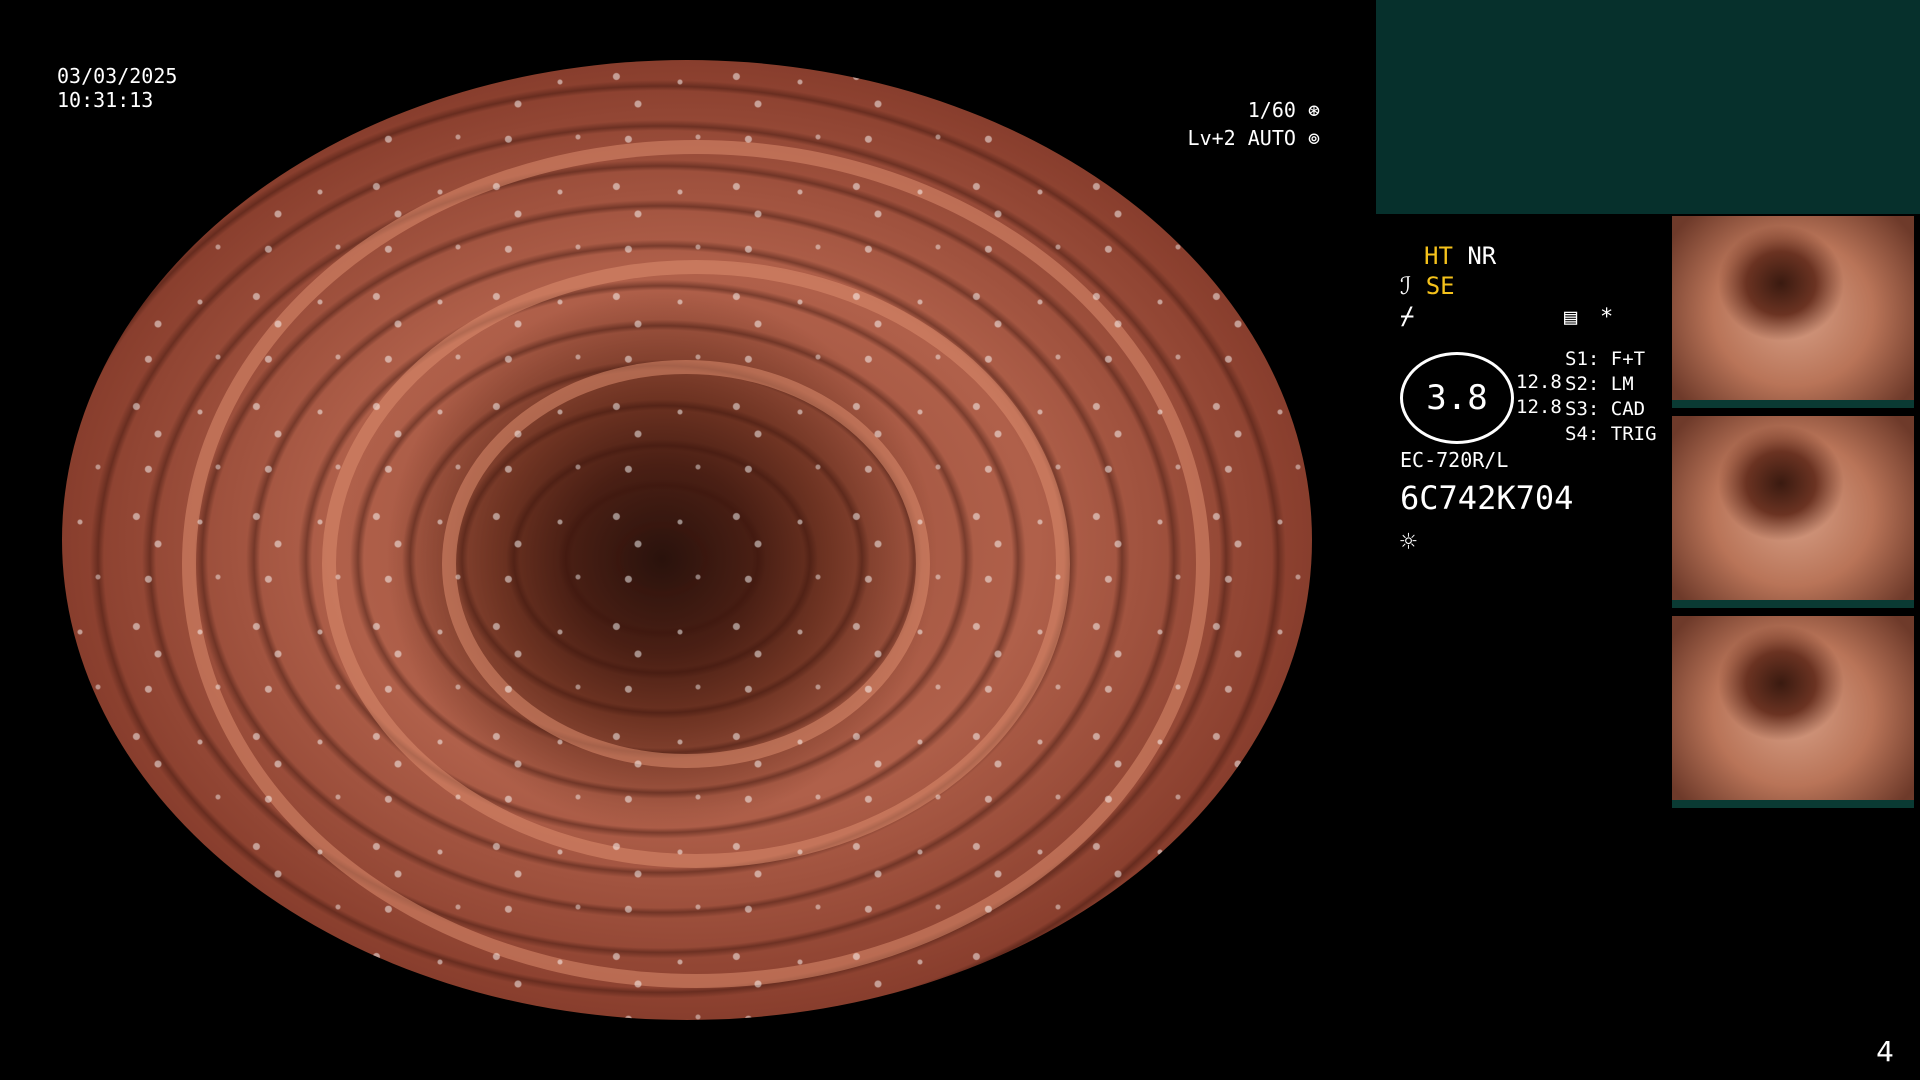  Describe the element at coordinates (1611, 397) in the screenshot. I see `switch-list: S1: F+T S2: LM S3: CAD S4: TRIG` at that location.